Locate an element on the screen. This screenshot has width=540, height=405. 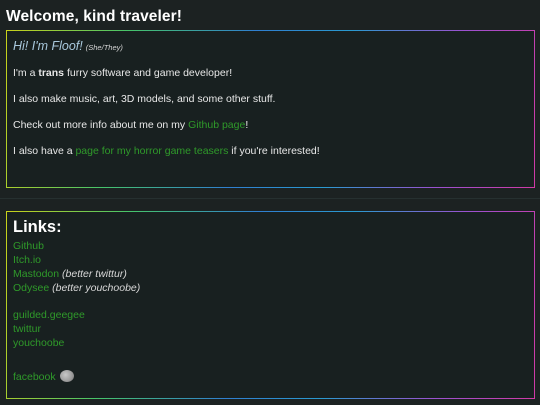
pronouns: (She/They) is located at coordinates (104, 47).